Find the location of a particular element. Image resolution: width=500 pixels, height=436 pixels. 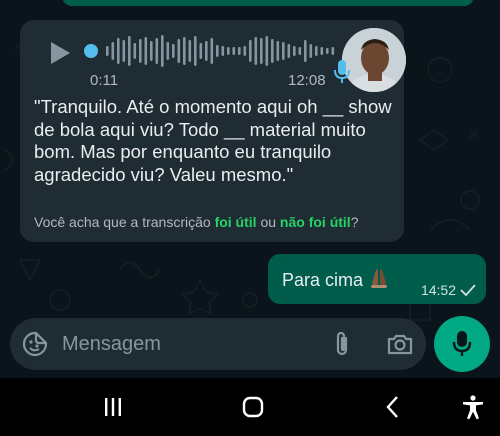

voice-waveform is located at coordinates (221, 51).